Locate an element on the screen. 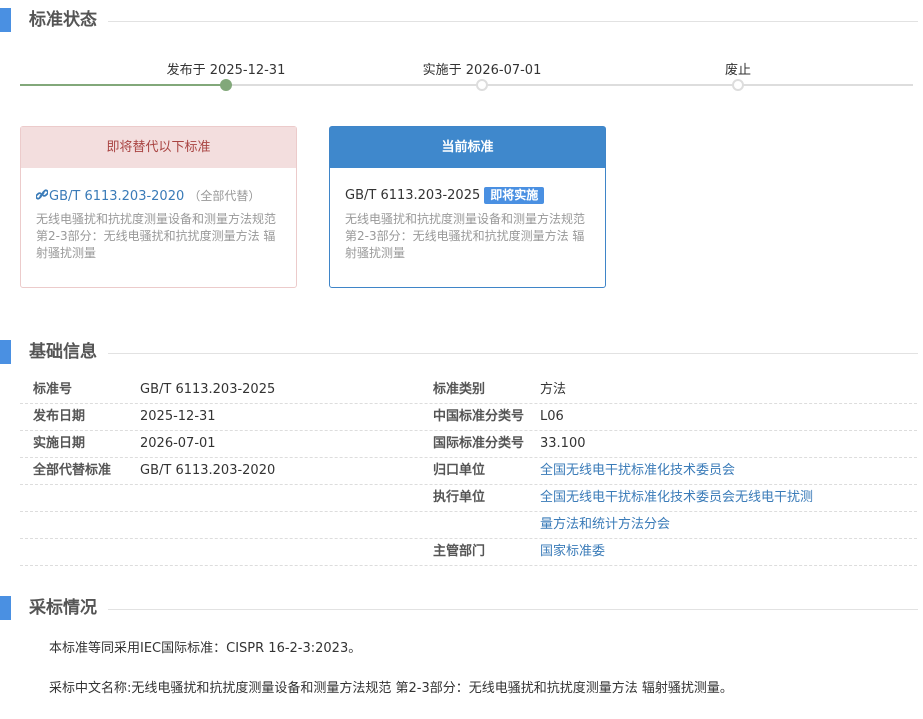 The width and height of the screenshot is (923, 719). info-row: 发布日期 2025-12-31 中国标准分类号 L06 is located at coordinates (468, 417).